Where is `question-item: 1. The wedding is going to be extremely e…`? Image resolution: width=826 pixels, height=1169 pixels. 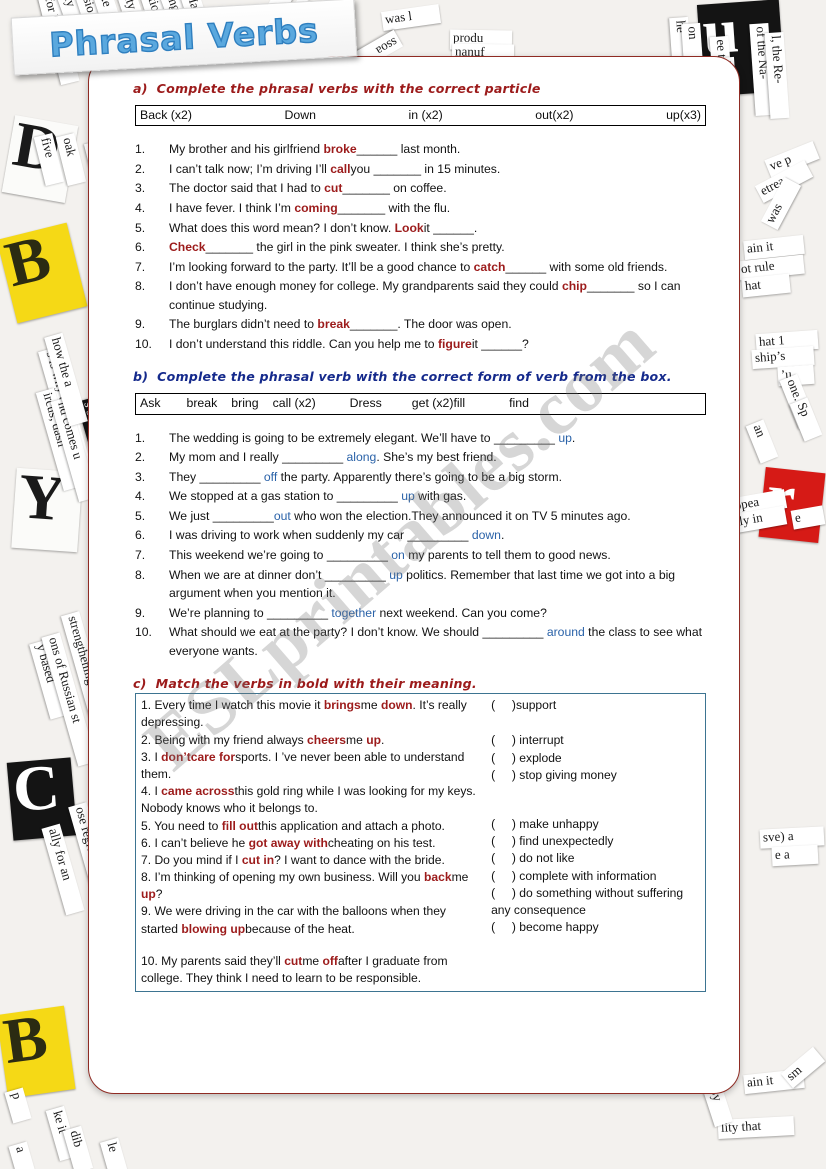 question-item: 1. The wedding is going to be extremely e… is located at coordinates (419, 438).